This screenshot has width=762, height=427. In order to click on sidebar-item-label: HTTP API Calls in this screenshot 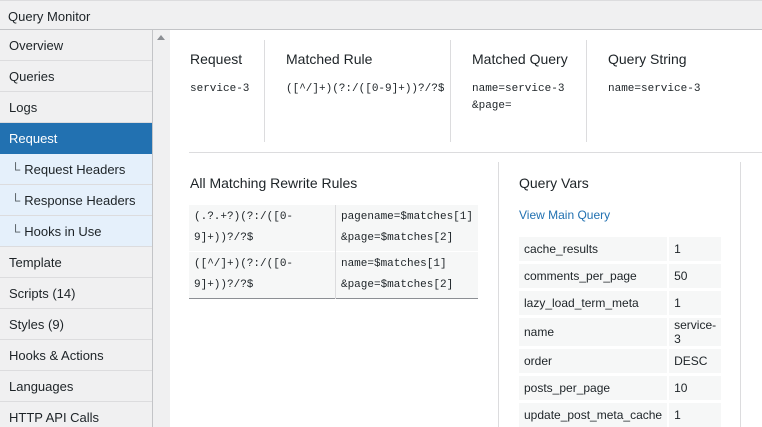, I will do `click(54, 417)`.